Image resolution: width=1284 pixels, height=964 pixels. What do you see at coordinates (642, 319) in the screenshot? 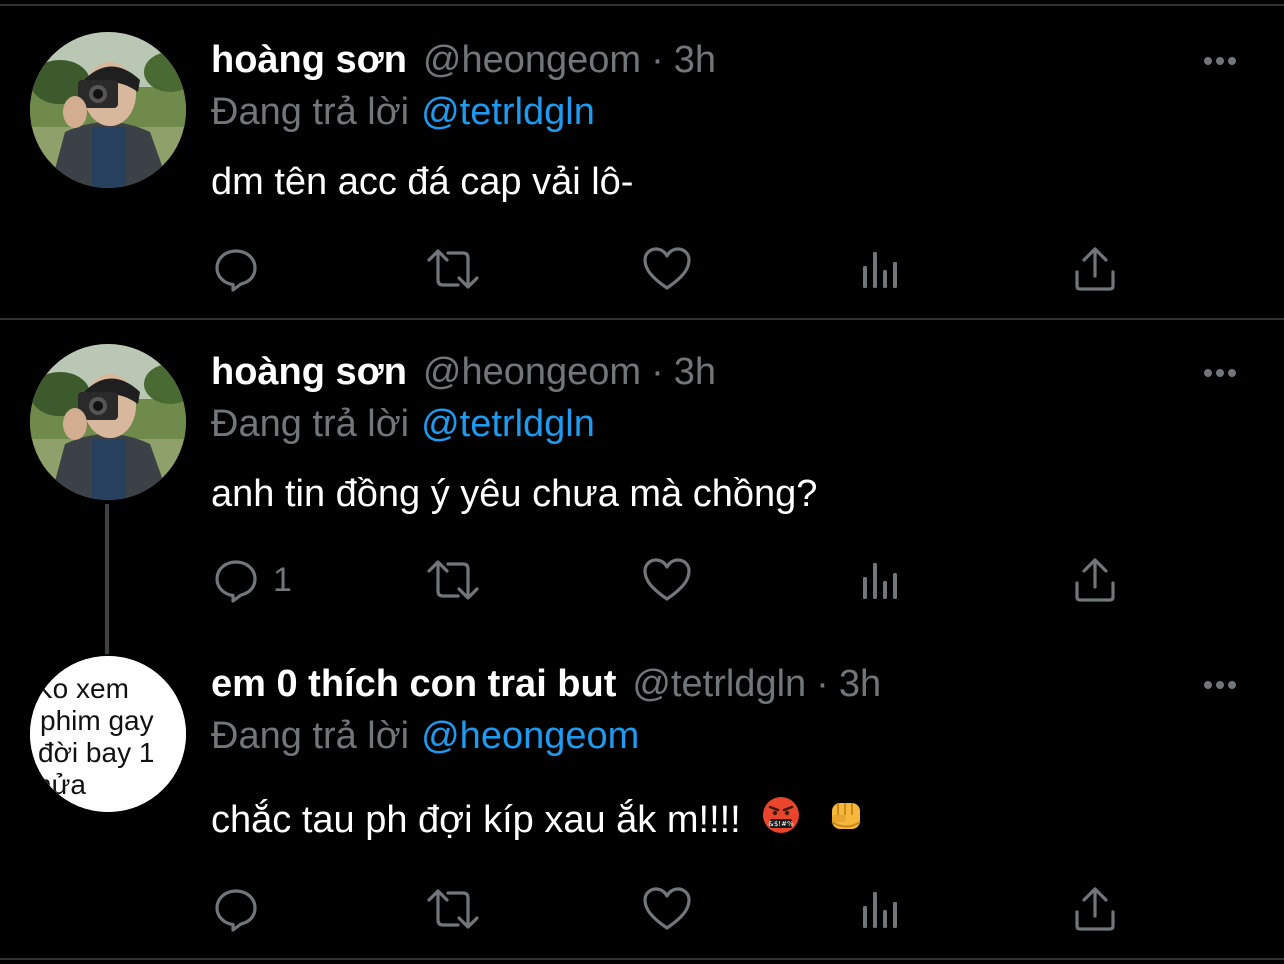
I see `divider` at bounding box center [642, 319].